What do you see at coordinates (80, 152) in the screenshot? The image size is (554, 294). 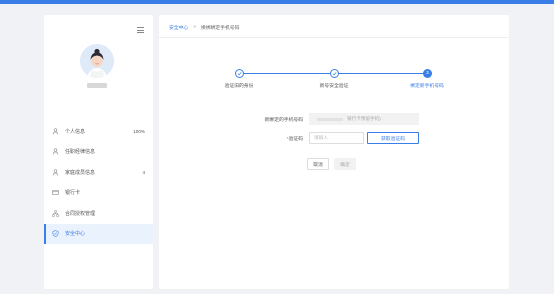 I see `sidebar-item-label: 任职经律信息` at bounding box center [80, 152].